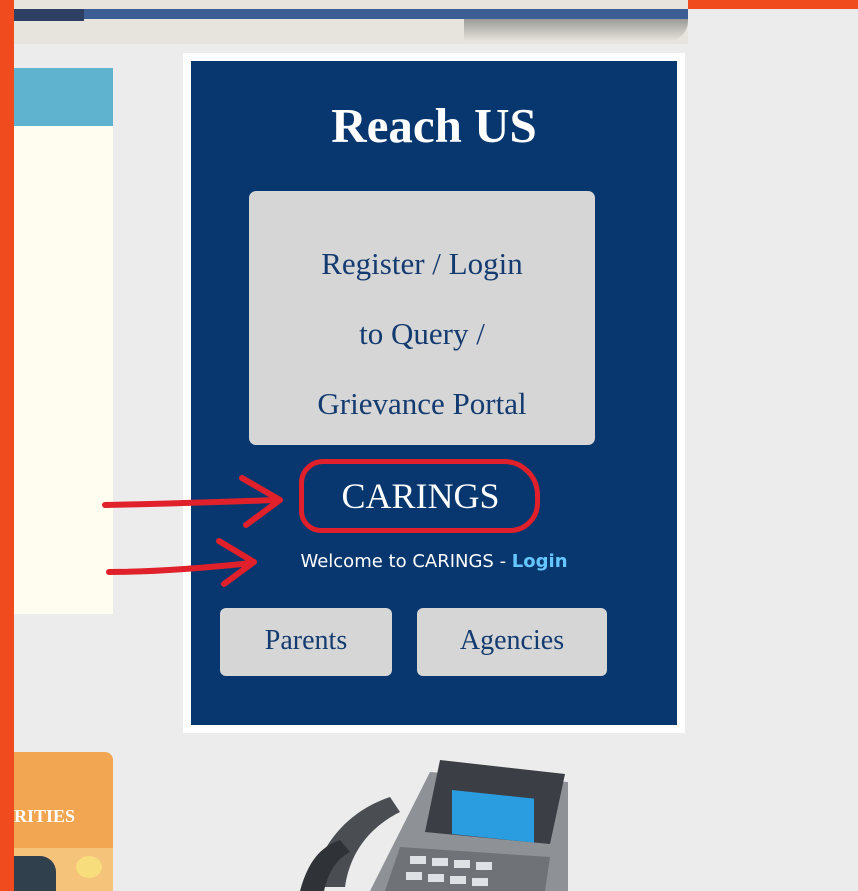 This screenshot has width=858, height=891. Describe the element at coordinates (422, 333) in the screenshot. I see `portal-line-2: to Query /` at that location.